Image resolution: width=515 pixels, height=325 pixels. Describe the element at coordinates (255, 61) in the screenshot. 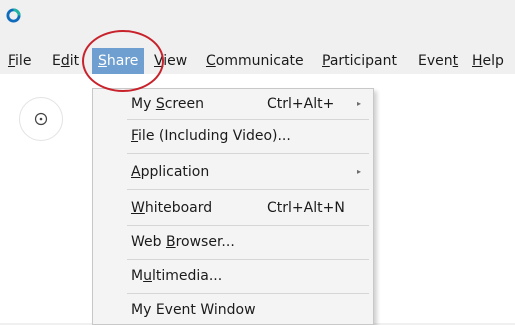

I see `menu-communicate: Communicate` at that location.